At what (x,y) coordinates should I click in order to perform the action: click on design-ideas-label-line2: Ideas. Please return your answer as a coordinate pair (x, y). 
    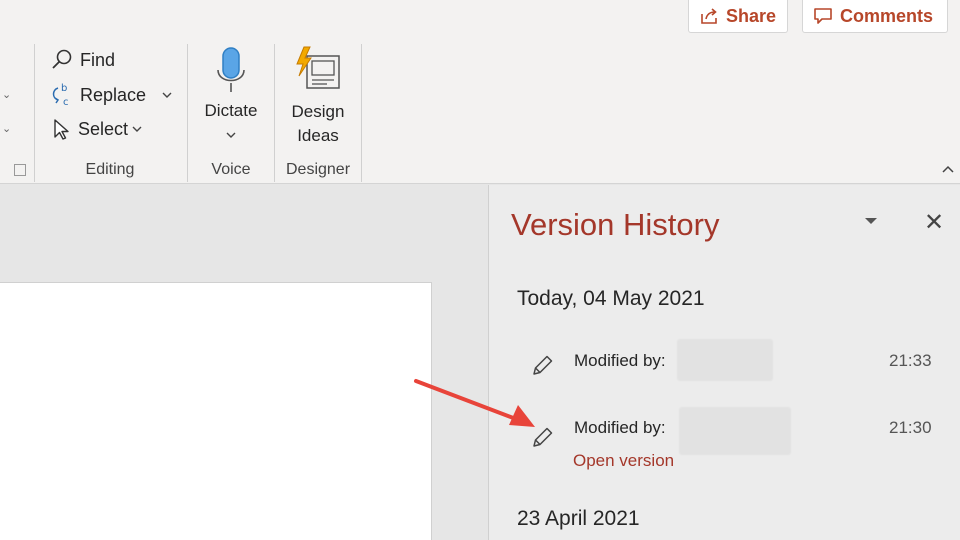
    Looking at the image, I should click on (318, 135).